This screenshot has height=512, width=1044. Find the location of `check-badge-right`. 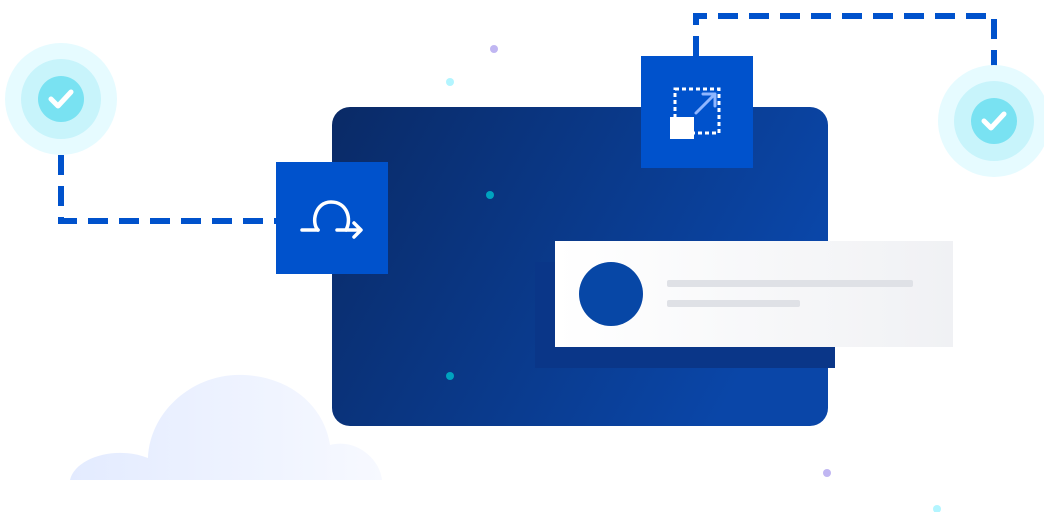

check-badge-right is located at coordinates (991, 121).